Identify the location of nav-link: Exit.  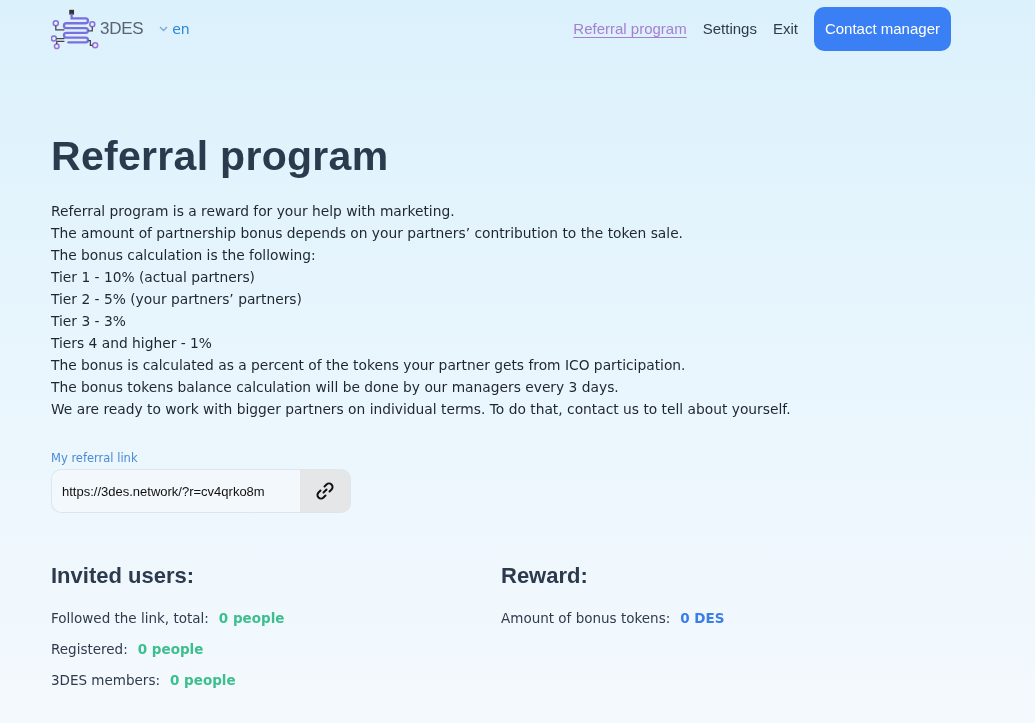
(785, 29).